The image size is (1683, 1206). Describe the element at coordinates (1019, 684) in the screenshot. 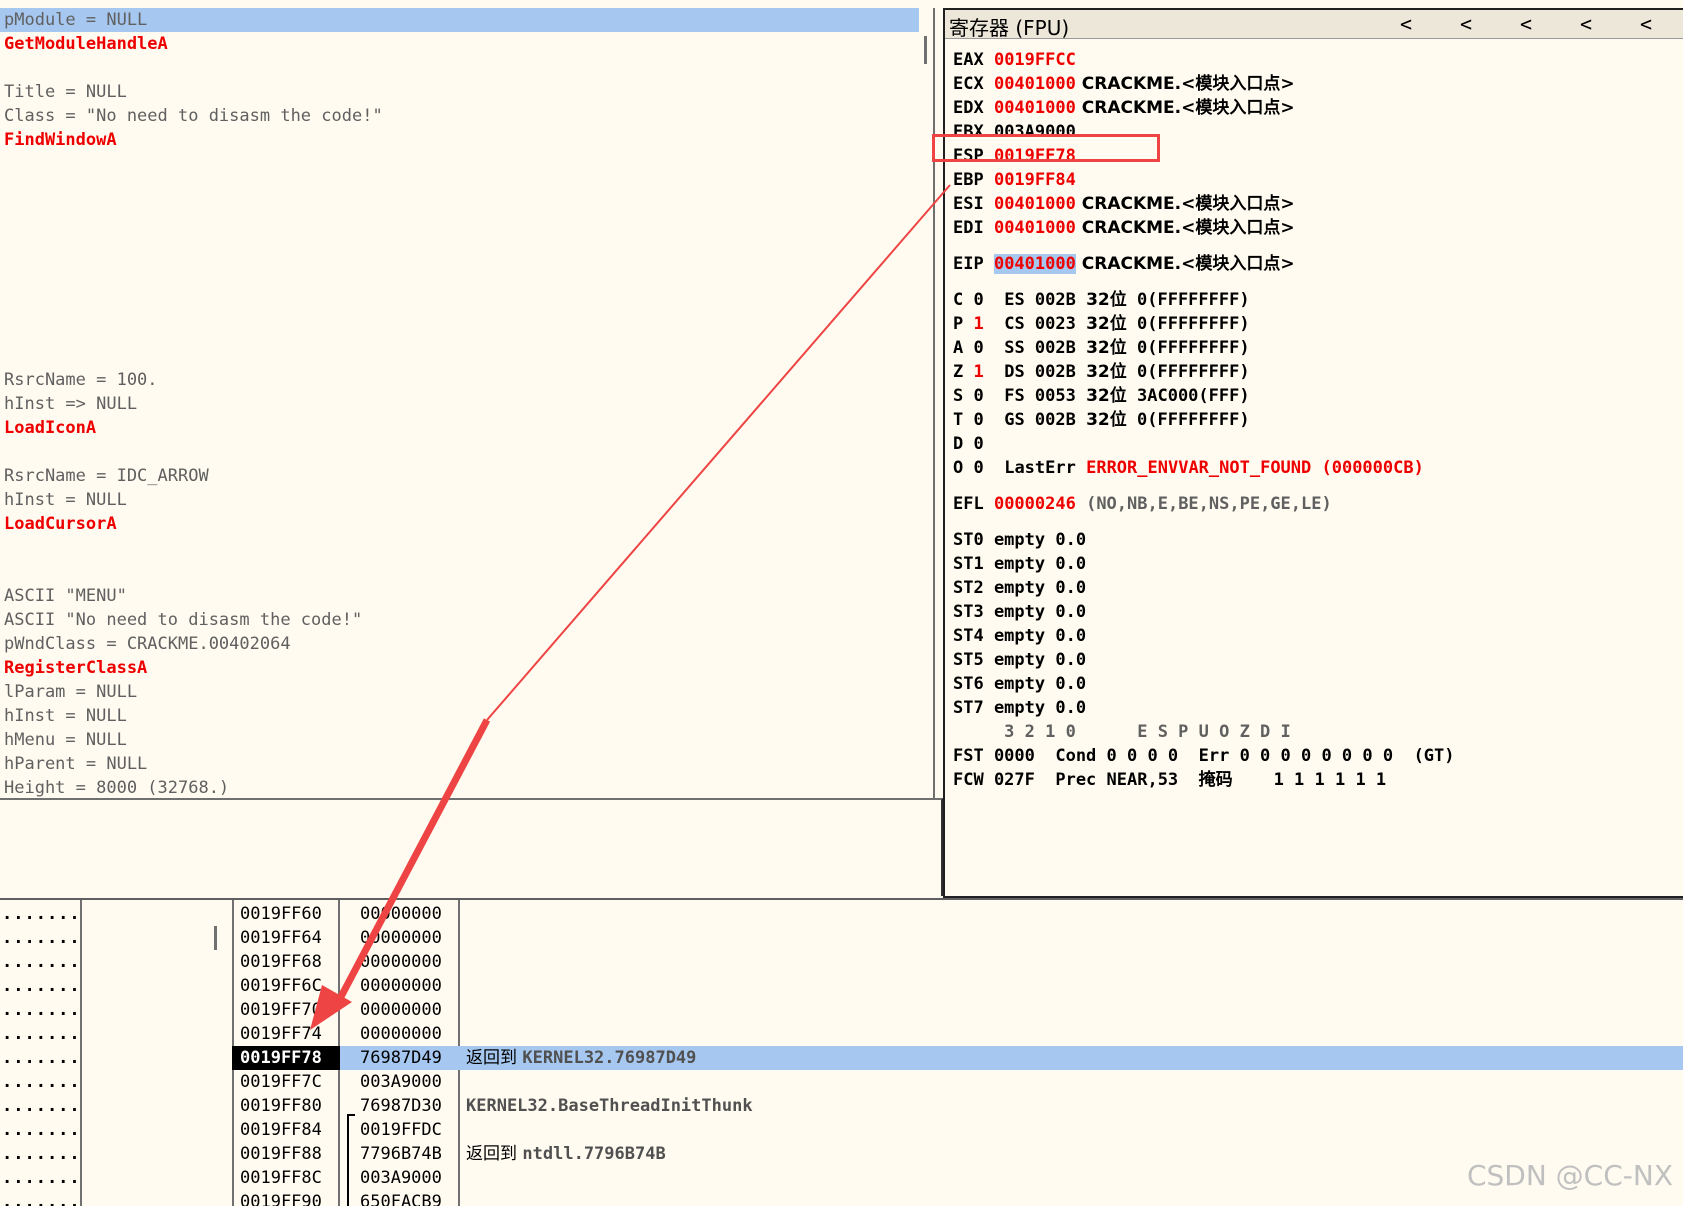

I see `fpu-register: ST6 empty 0.0` at that location.